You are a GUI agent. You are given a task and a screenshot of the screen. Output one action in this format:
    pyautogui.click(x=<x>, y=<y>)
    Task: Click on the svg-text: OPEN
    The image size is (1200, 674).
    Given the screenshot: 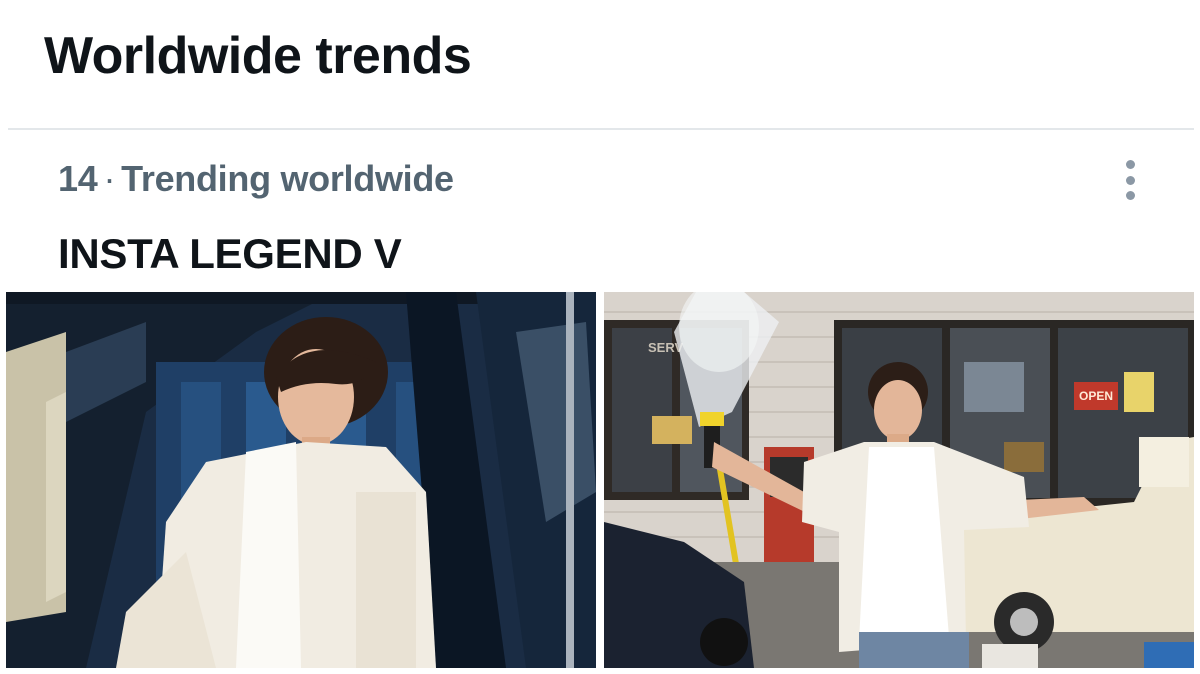 What is the action you would take?
    pyautogui.click(x=1096, y=396)
    